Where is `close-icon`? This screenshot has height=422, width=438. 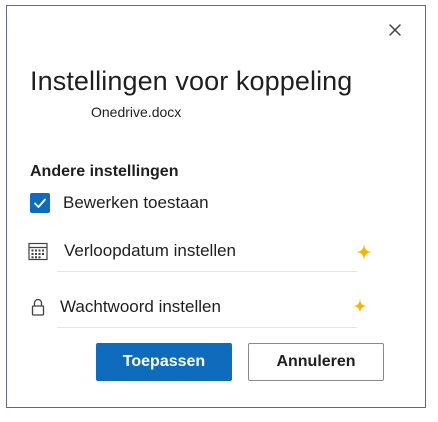 close-icon is located at coordinates (395, 30).